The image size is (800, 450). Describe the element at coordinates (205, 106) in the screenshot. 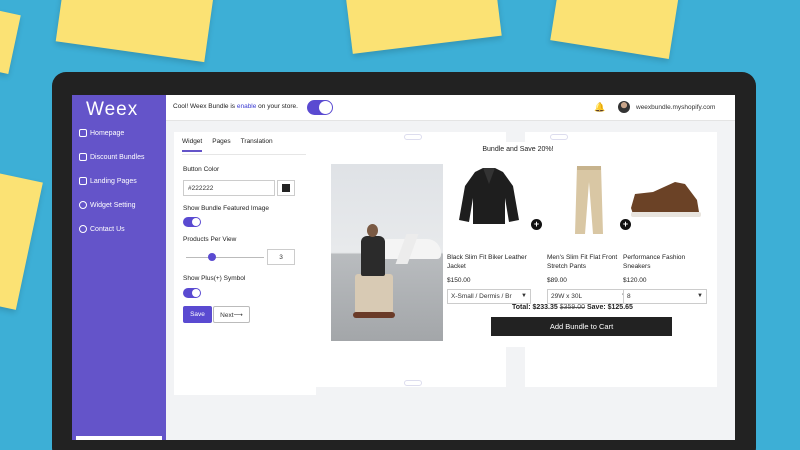

I see `status-text: Cool! Weex Bundle is` at that location.